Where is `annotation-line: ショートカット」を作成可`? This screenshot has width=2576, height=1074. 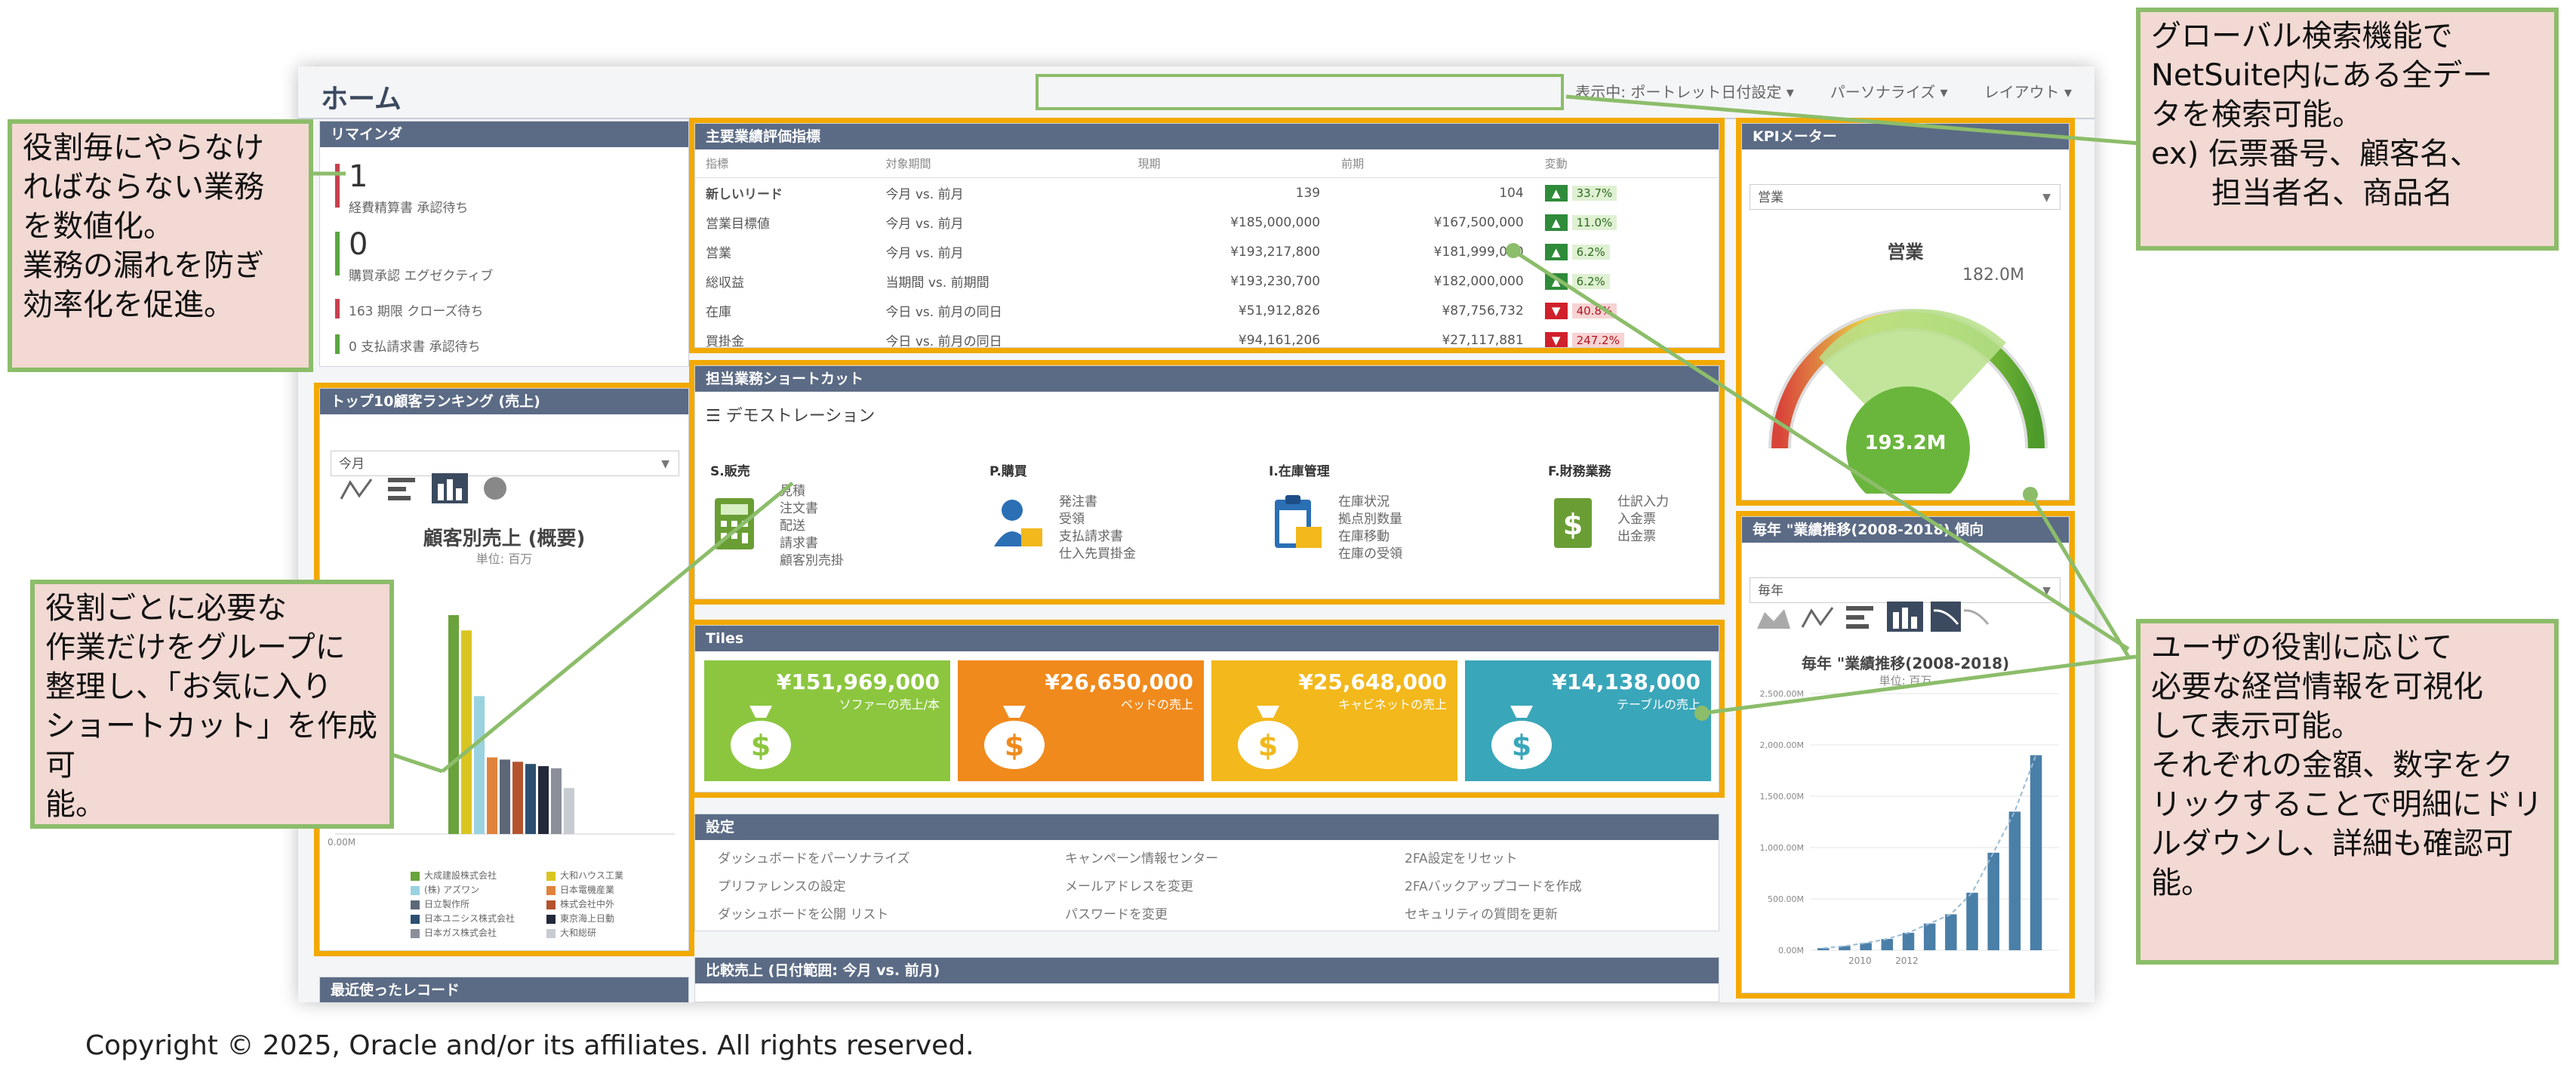 annotation-line: ショートカット」を作成可 is located at coordinates (211, 746).